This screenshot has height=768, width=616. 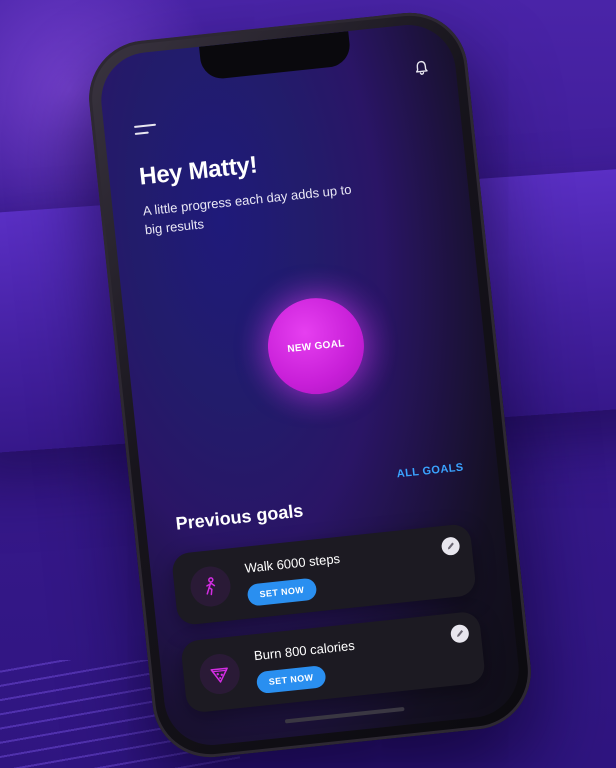 I want to click on goal-title: Burn 800 calories, so click(x=304, y=650).